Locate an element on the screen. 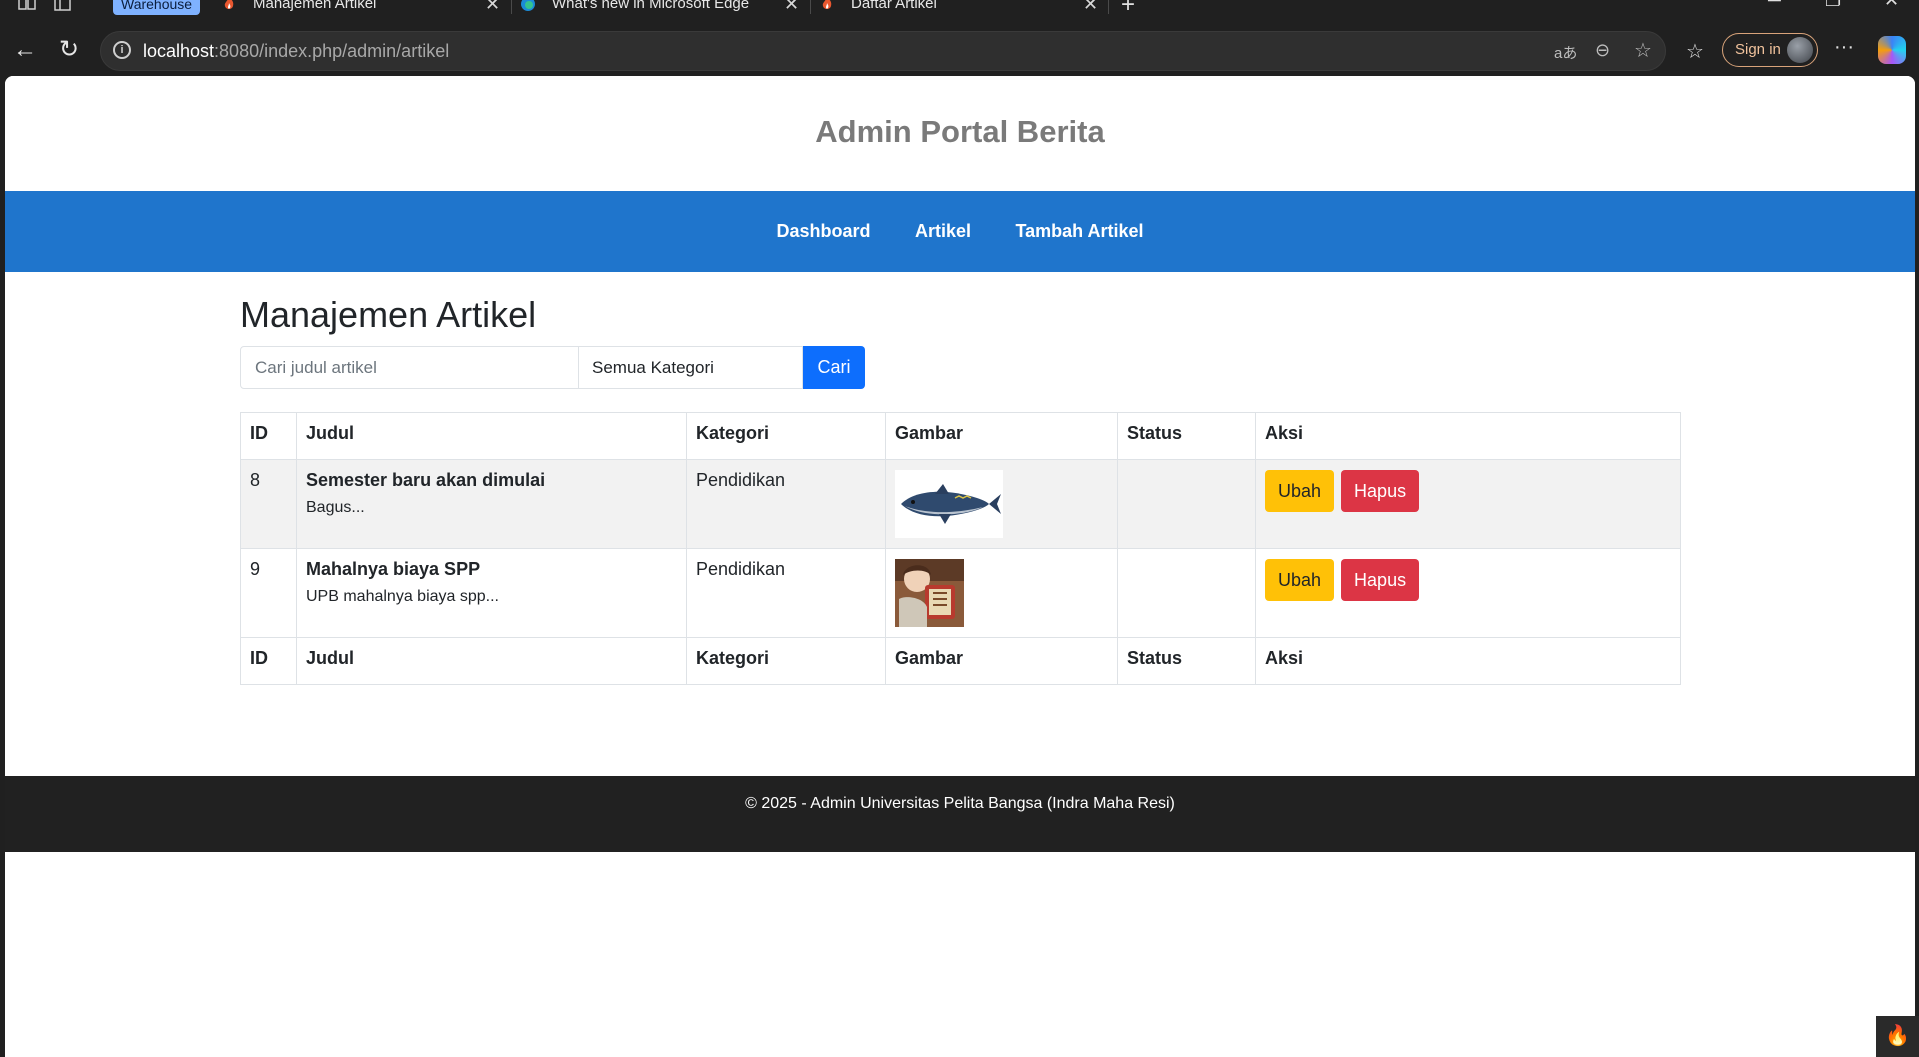  restore-icon: ❐ is located at coordinates (1833, 5).